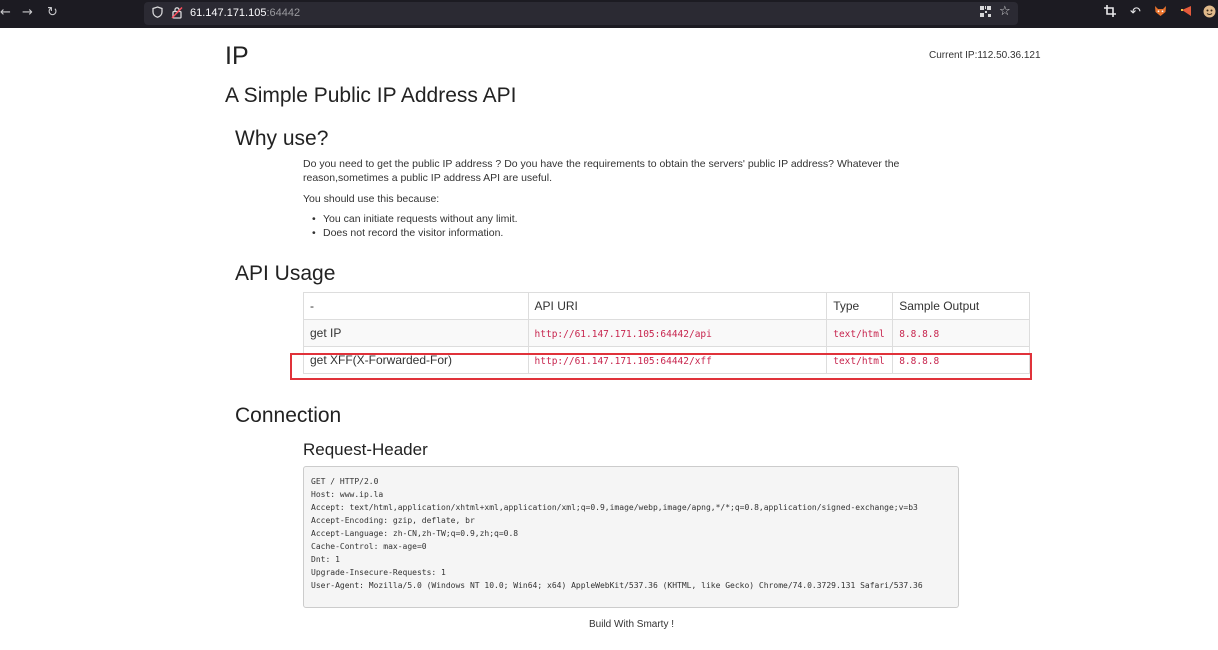  What do you see at coordinates (416, 333) in the screenshot?
I see `row-name: get IP` at bounding box center [416, 333].